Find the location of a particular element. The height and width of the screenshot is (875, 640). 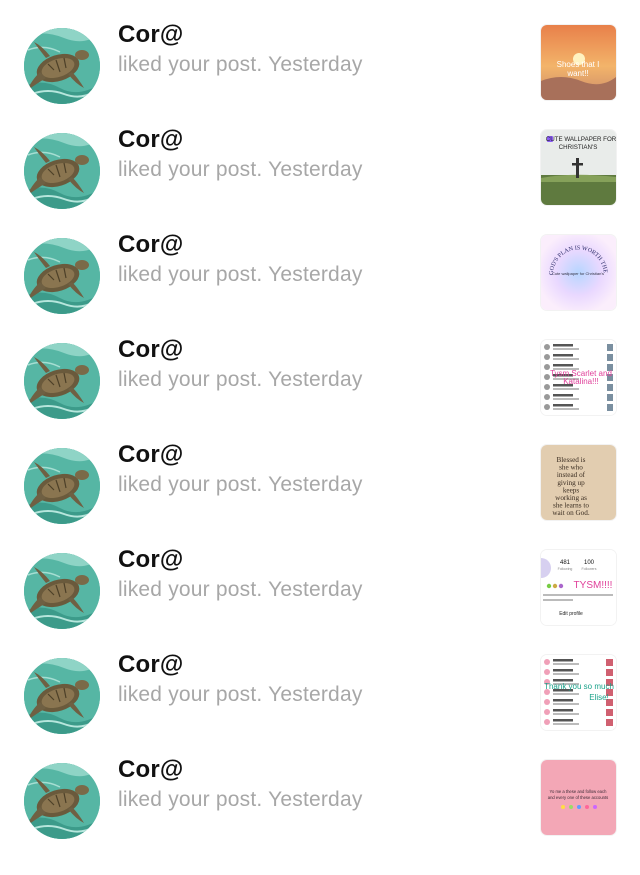

svg-text: Followers is located at coordinates (589, 569).